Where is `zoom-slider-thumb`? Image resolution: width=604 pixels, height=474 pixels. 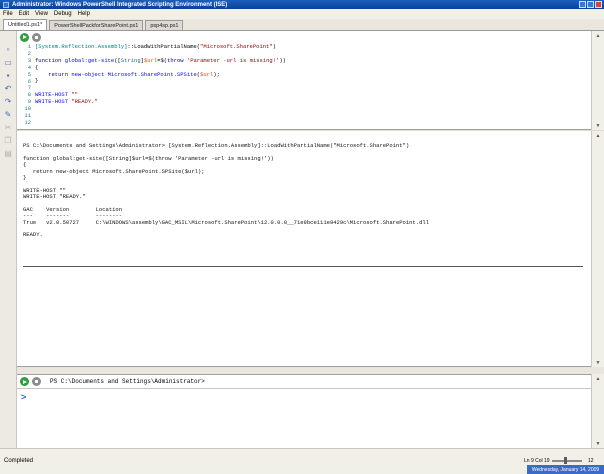 zoom-slider-thumb is located at coordinates (565, 460).